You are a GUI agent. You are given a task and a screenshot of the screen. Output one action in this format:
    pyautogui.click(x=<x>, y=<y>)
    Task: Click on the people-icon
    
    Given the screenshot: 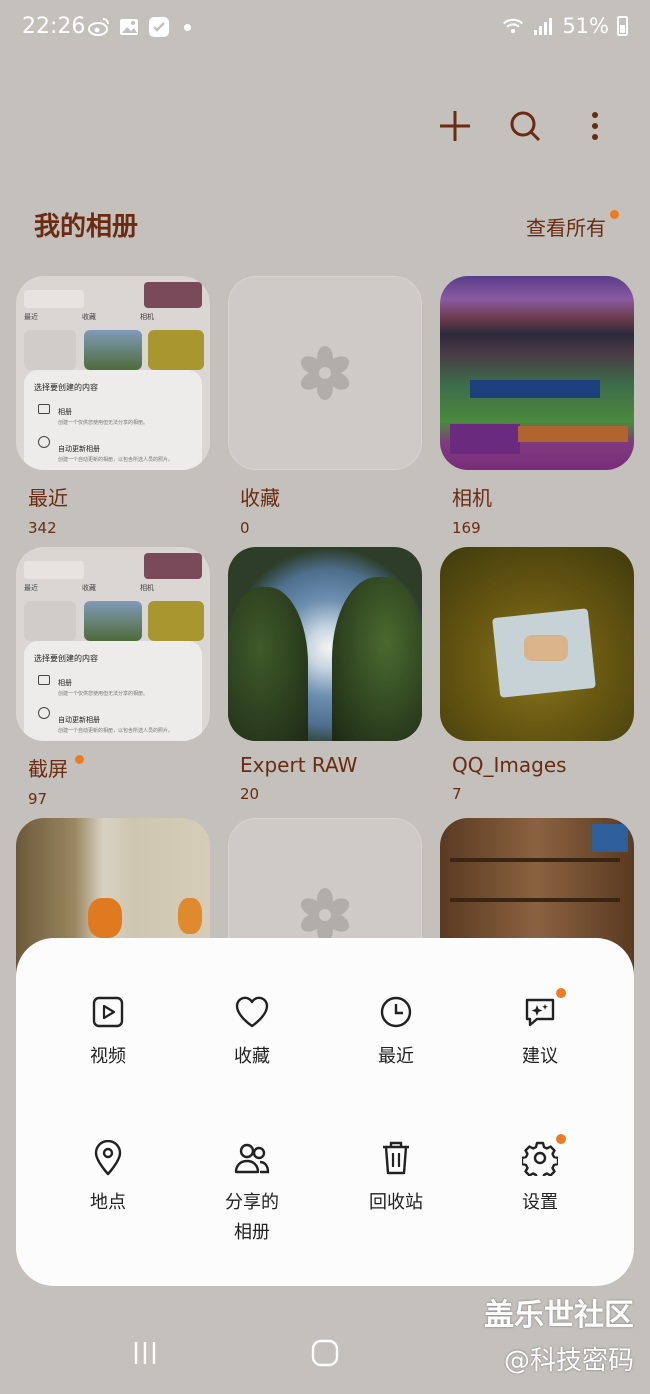 What is the action you would take?
    pyautogui.click(x=252, y=1158)
    